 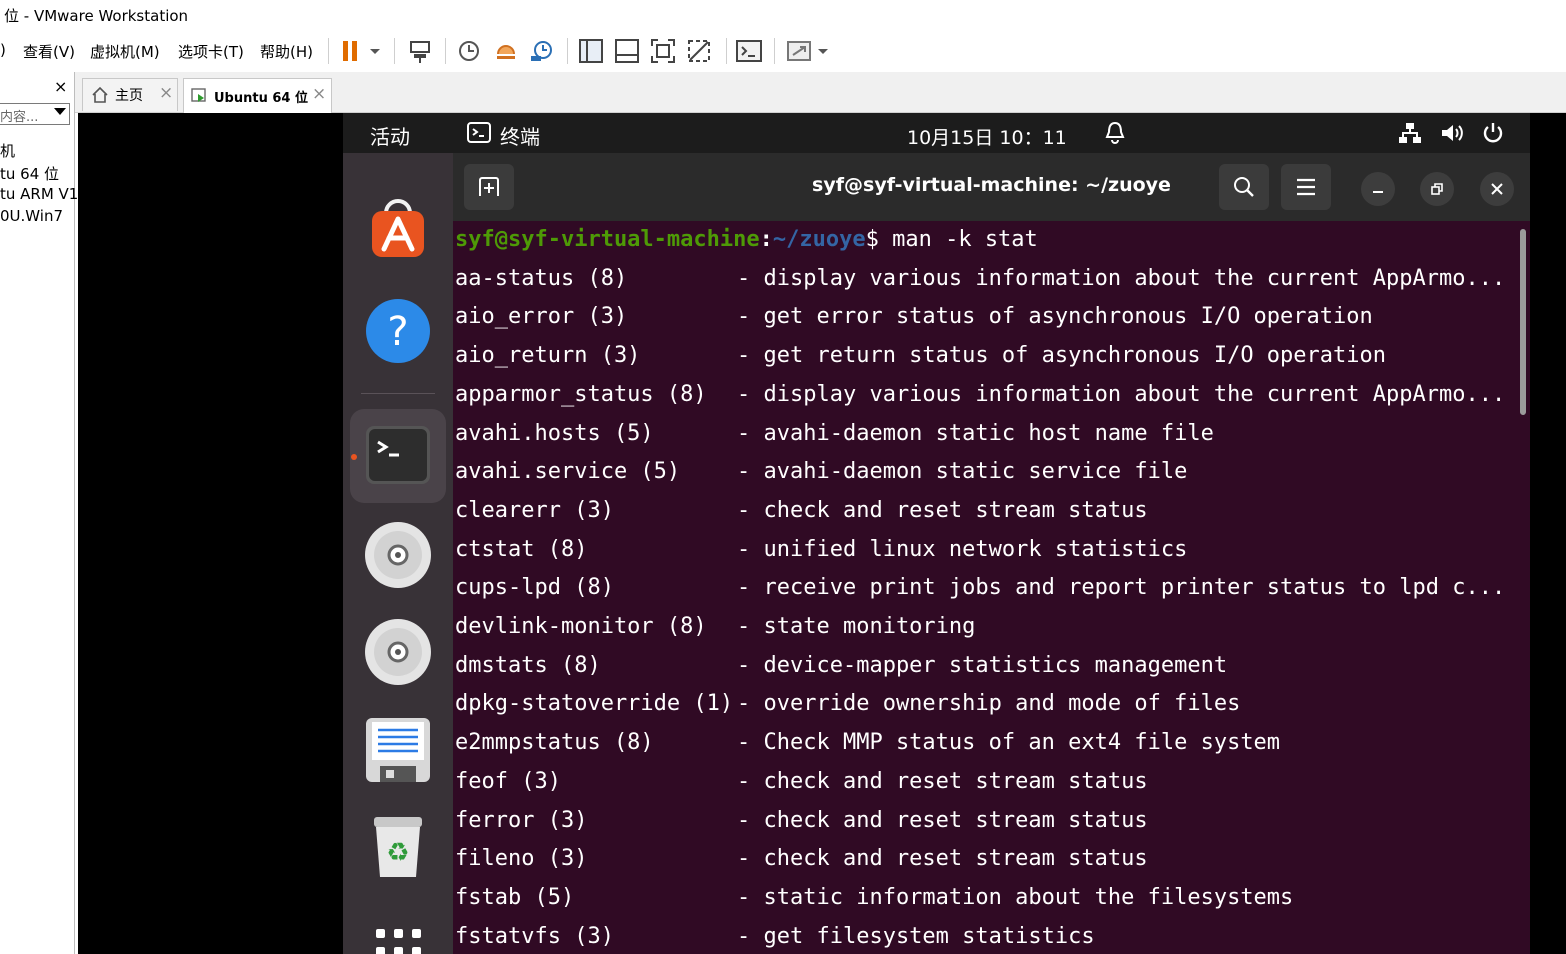 What do you see at coordinates (962, 549) in the screenshot?
I see `output-description: - unified linux network statistics` at bounding box center [962, 549].